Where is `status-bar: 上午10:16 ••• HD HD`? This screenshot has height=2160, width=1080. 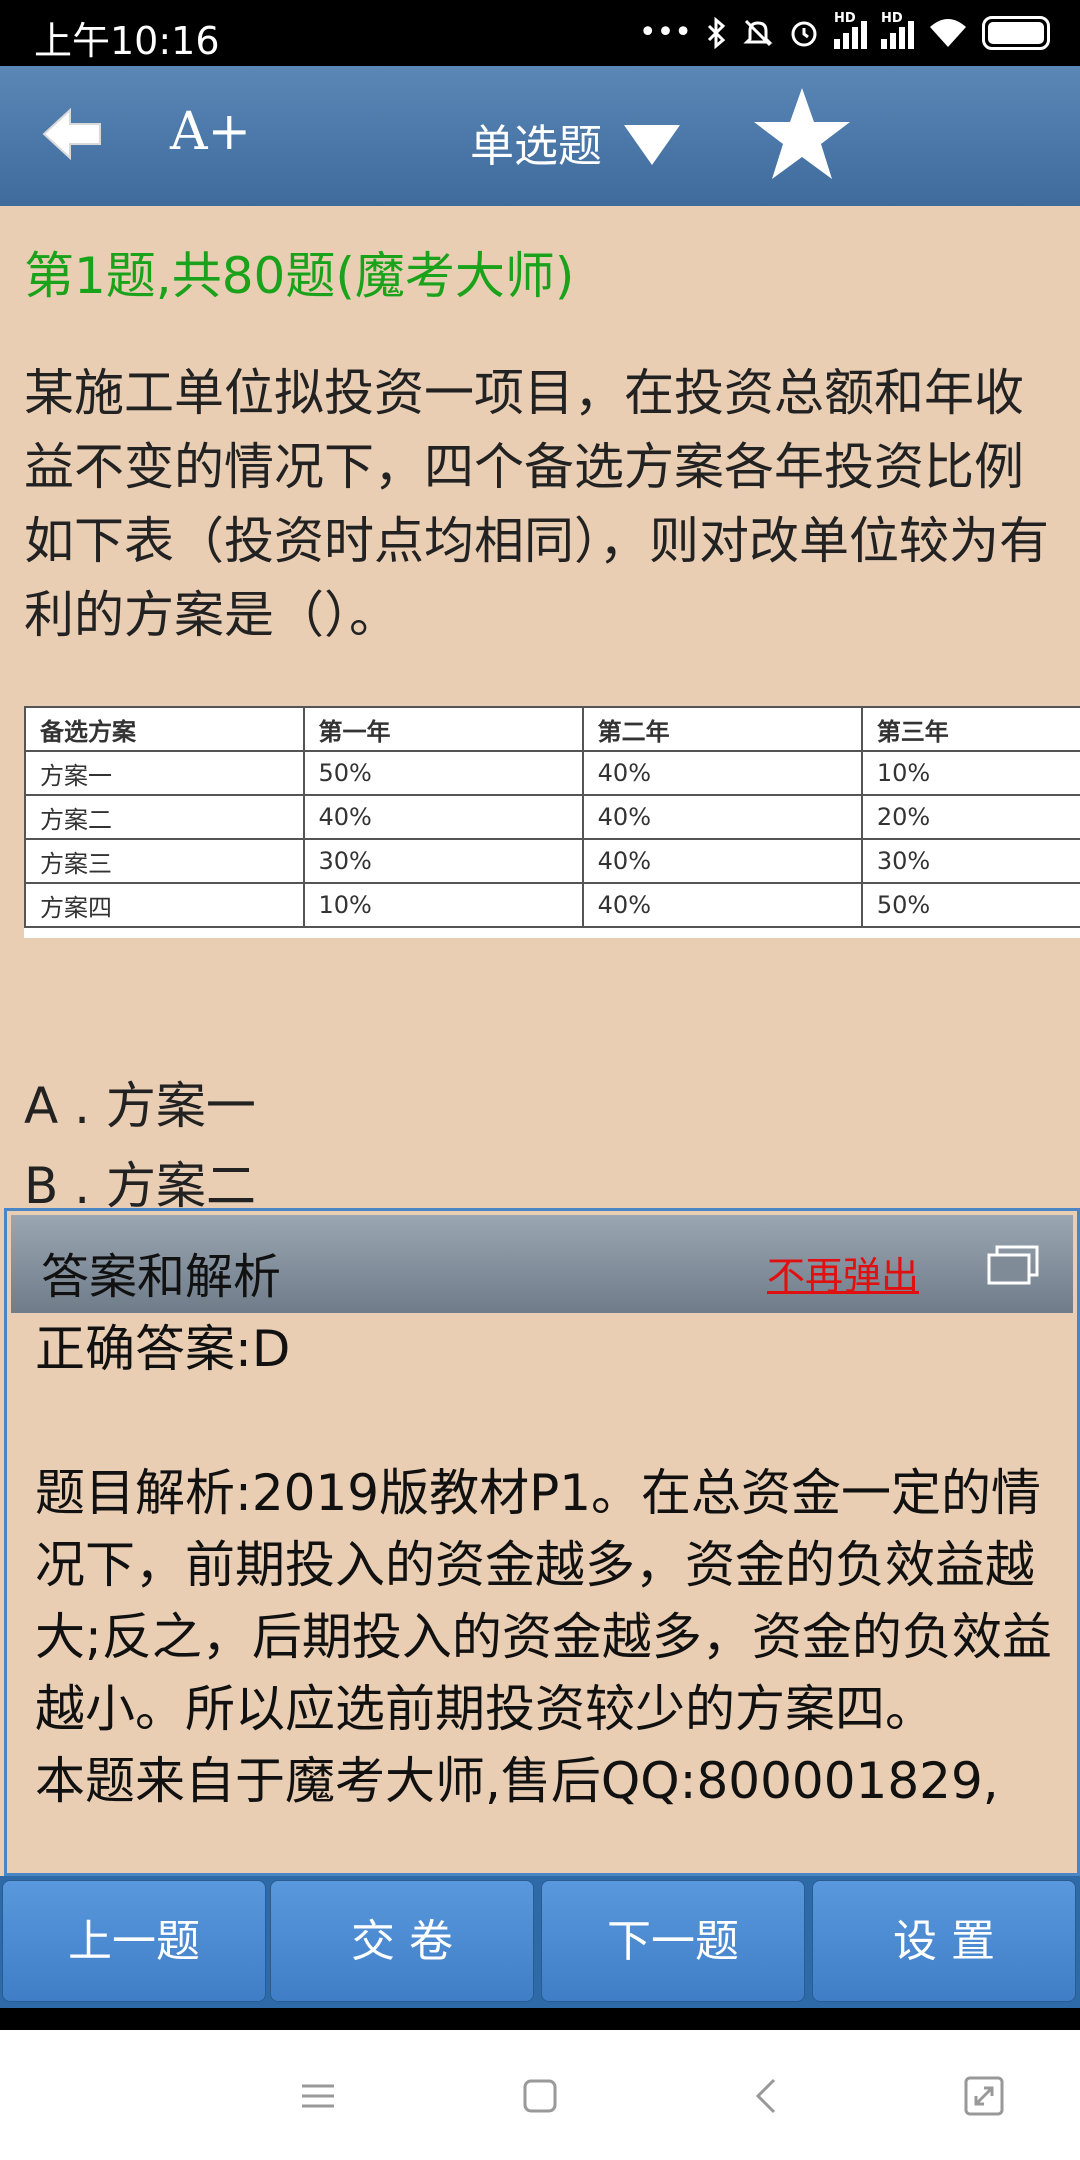
status-bar: 上午10:16 ••• HD HD is located at coordinates (540, 33).